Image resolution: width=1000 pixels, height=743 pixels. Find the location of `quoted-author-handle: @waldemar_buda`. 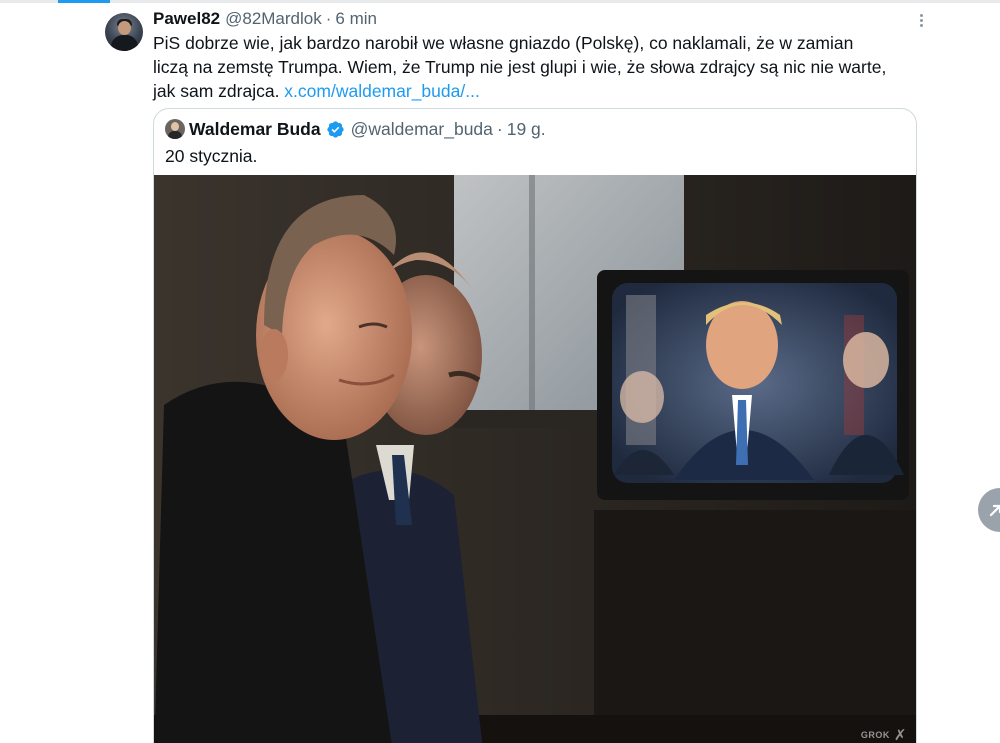

quoted-author-handle: @waldemar_buda is located at coordinates (422, 129).